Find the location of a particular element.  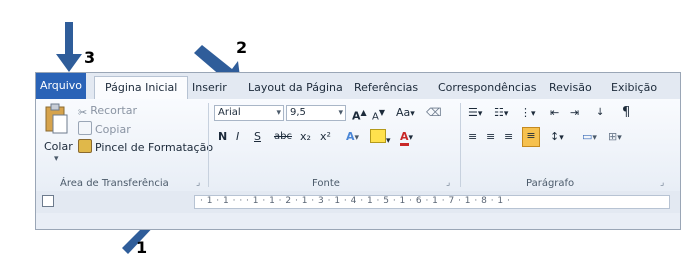

increase-indent-icon: ⇥ is located at coordinates (574, 113).